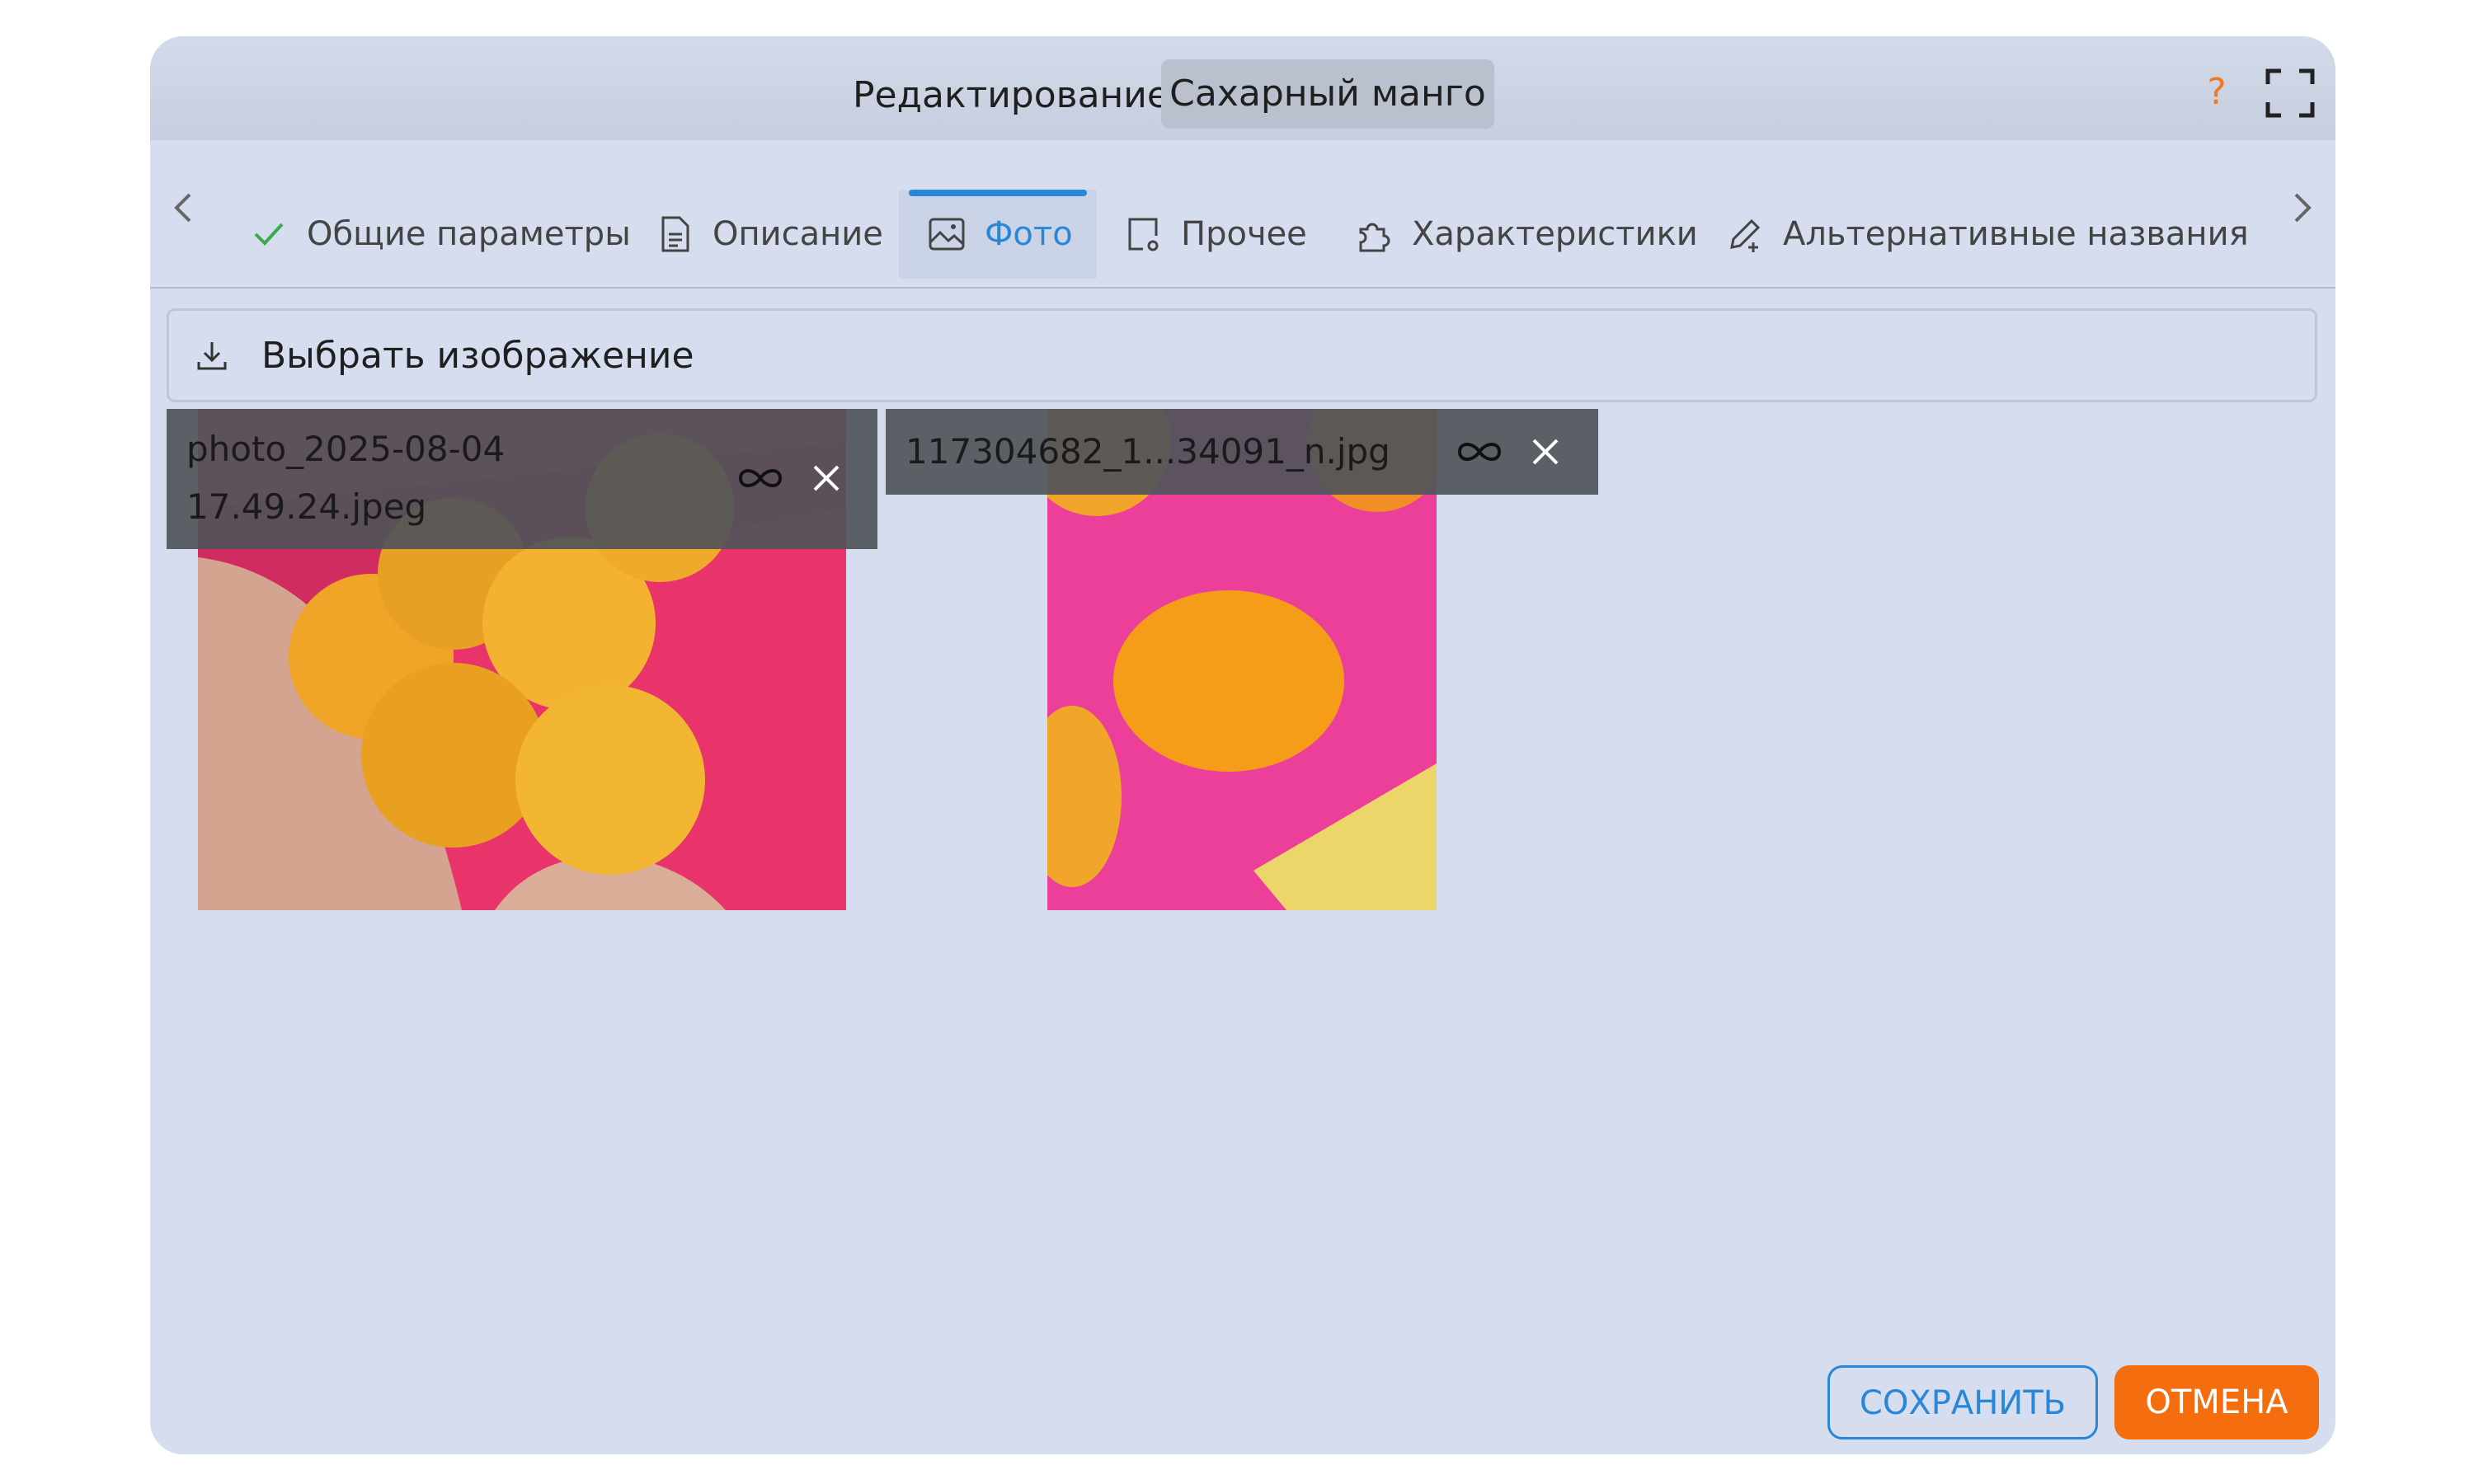  Describe the element at coordinates (522, 479) in the screenshot. I see `photo-caption-bar: photo_2025-08-04 17.49.24.jpeg` at that location.